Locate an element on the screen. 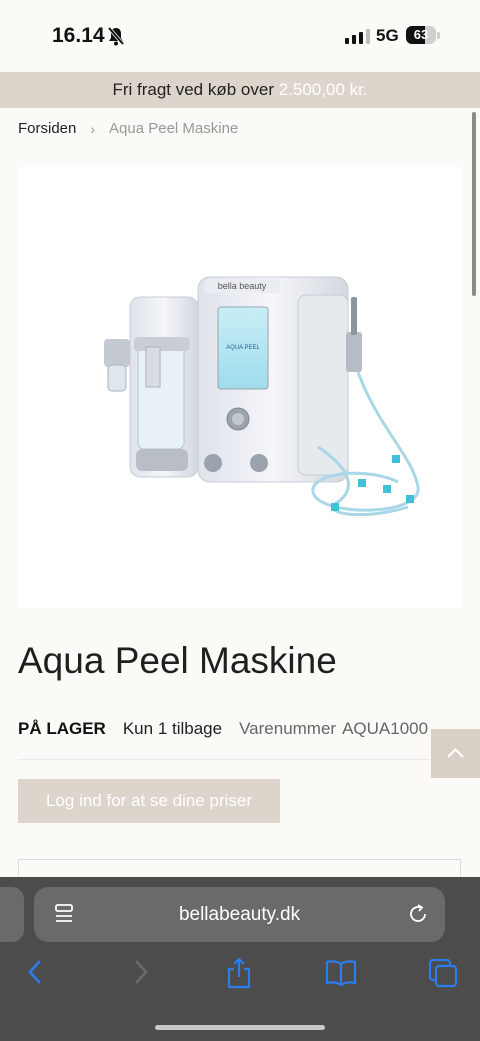  address-bar: bellabeauty.dk is located at coordinates (239, 914).